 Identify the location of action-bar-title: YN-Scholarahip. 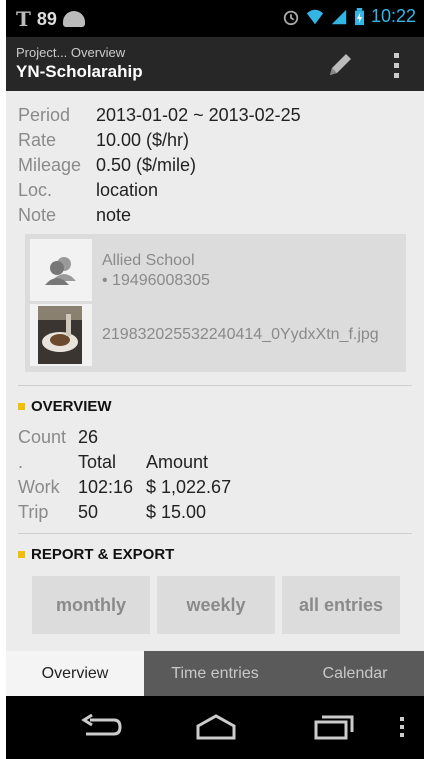
(79, 71).